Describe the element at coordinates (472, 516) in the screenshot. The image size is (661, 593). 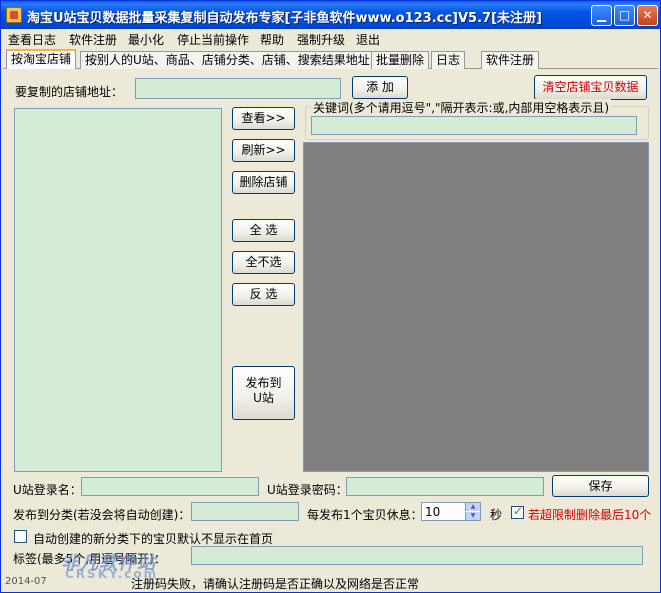
I see `spin-down-icon: ▼` at that location.